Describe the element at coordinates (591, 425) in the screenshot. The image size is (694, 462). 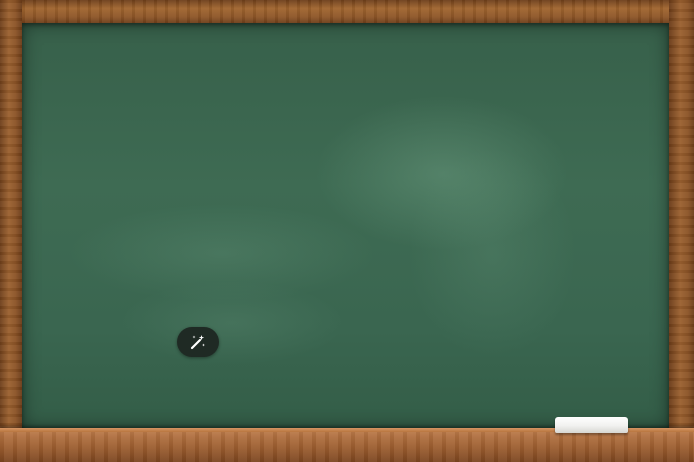
I see `chalk-eraser` at that location.